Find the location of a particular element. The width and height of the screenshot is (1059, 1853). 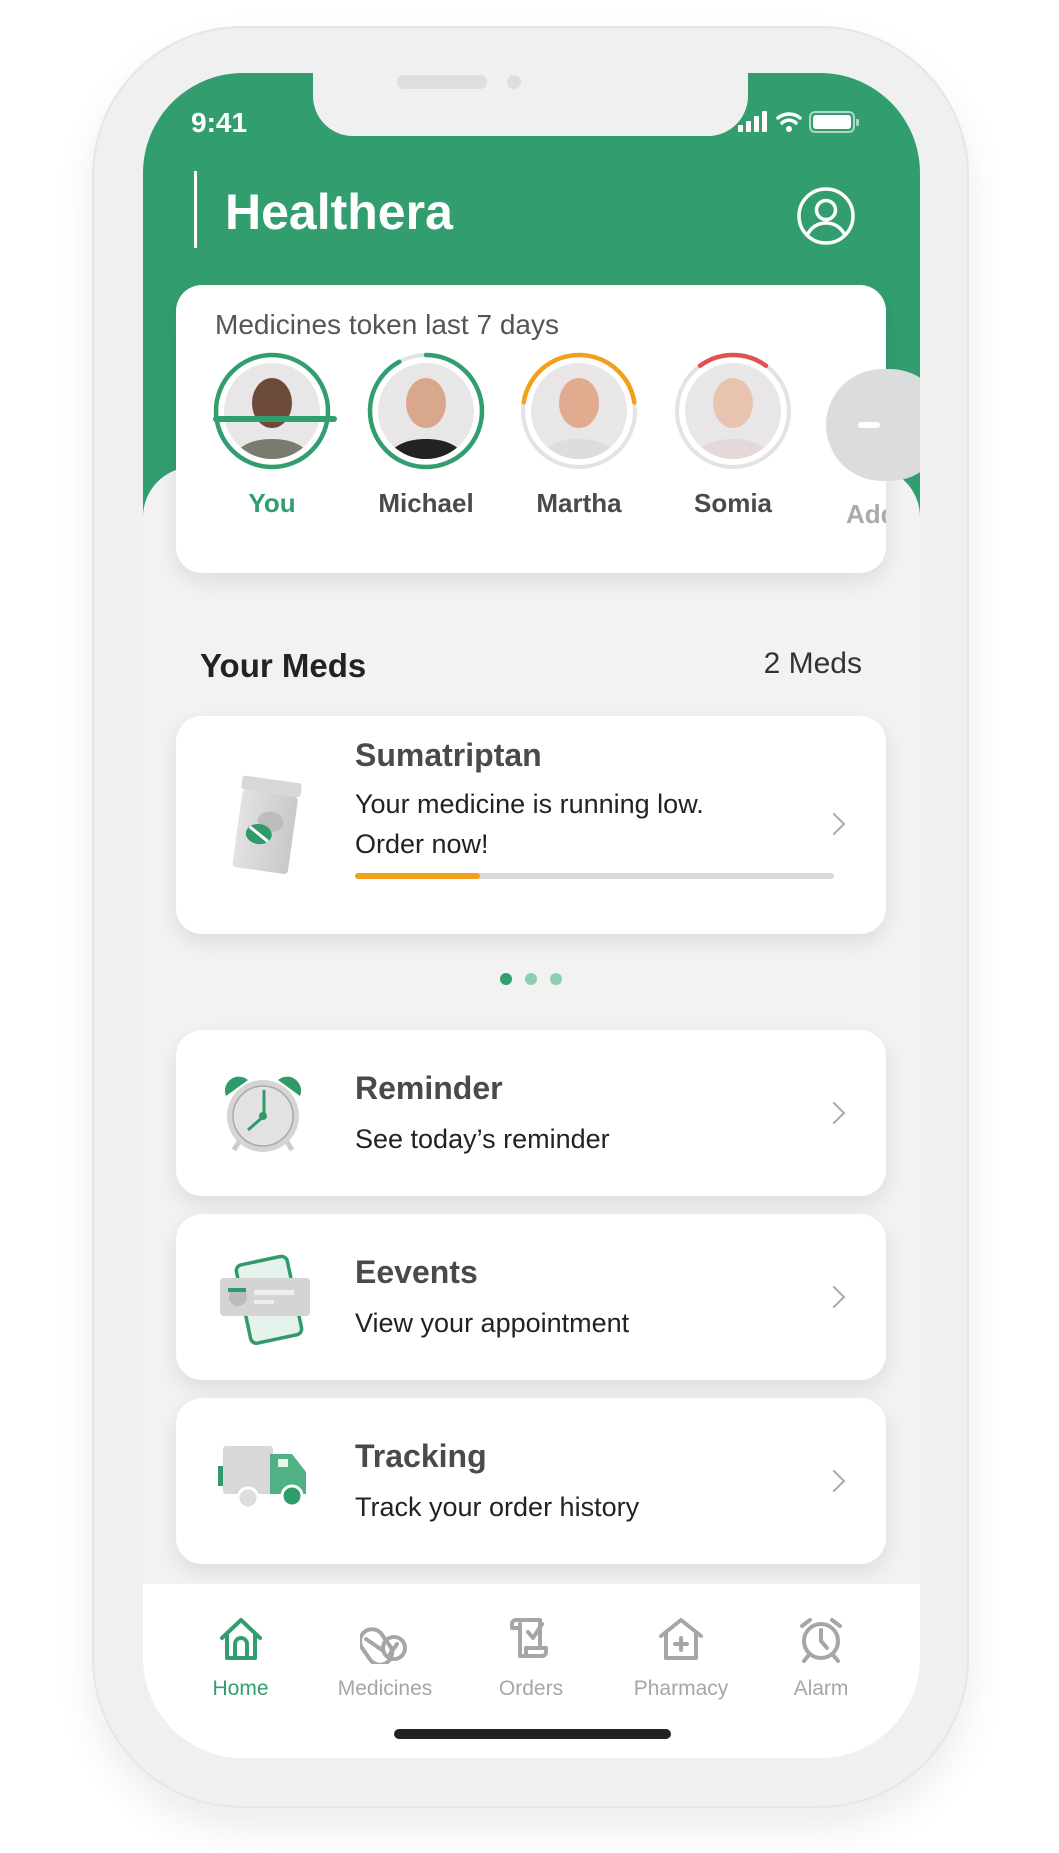

delivery-truck-icon is located at coordinates (268, 1478).